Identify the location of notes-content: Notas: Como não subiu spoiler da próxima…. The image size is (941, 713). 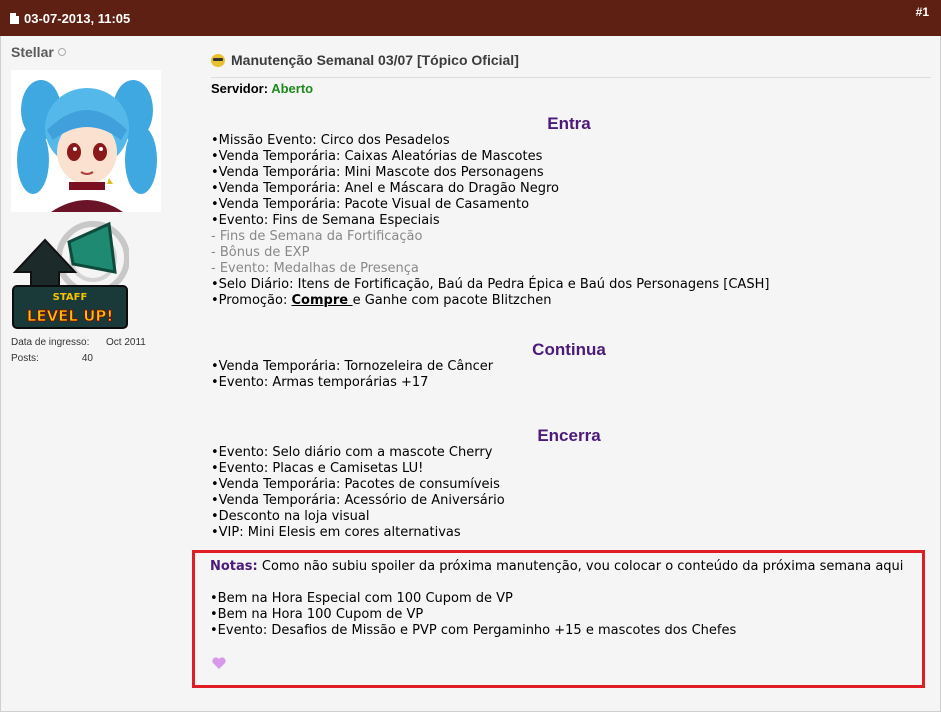
(556, 599).